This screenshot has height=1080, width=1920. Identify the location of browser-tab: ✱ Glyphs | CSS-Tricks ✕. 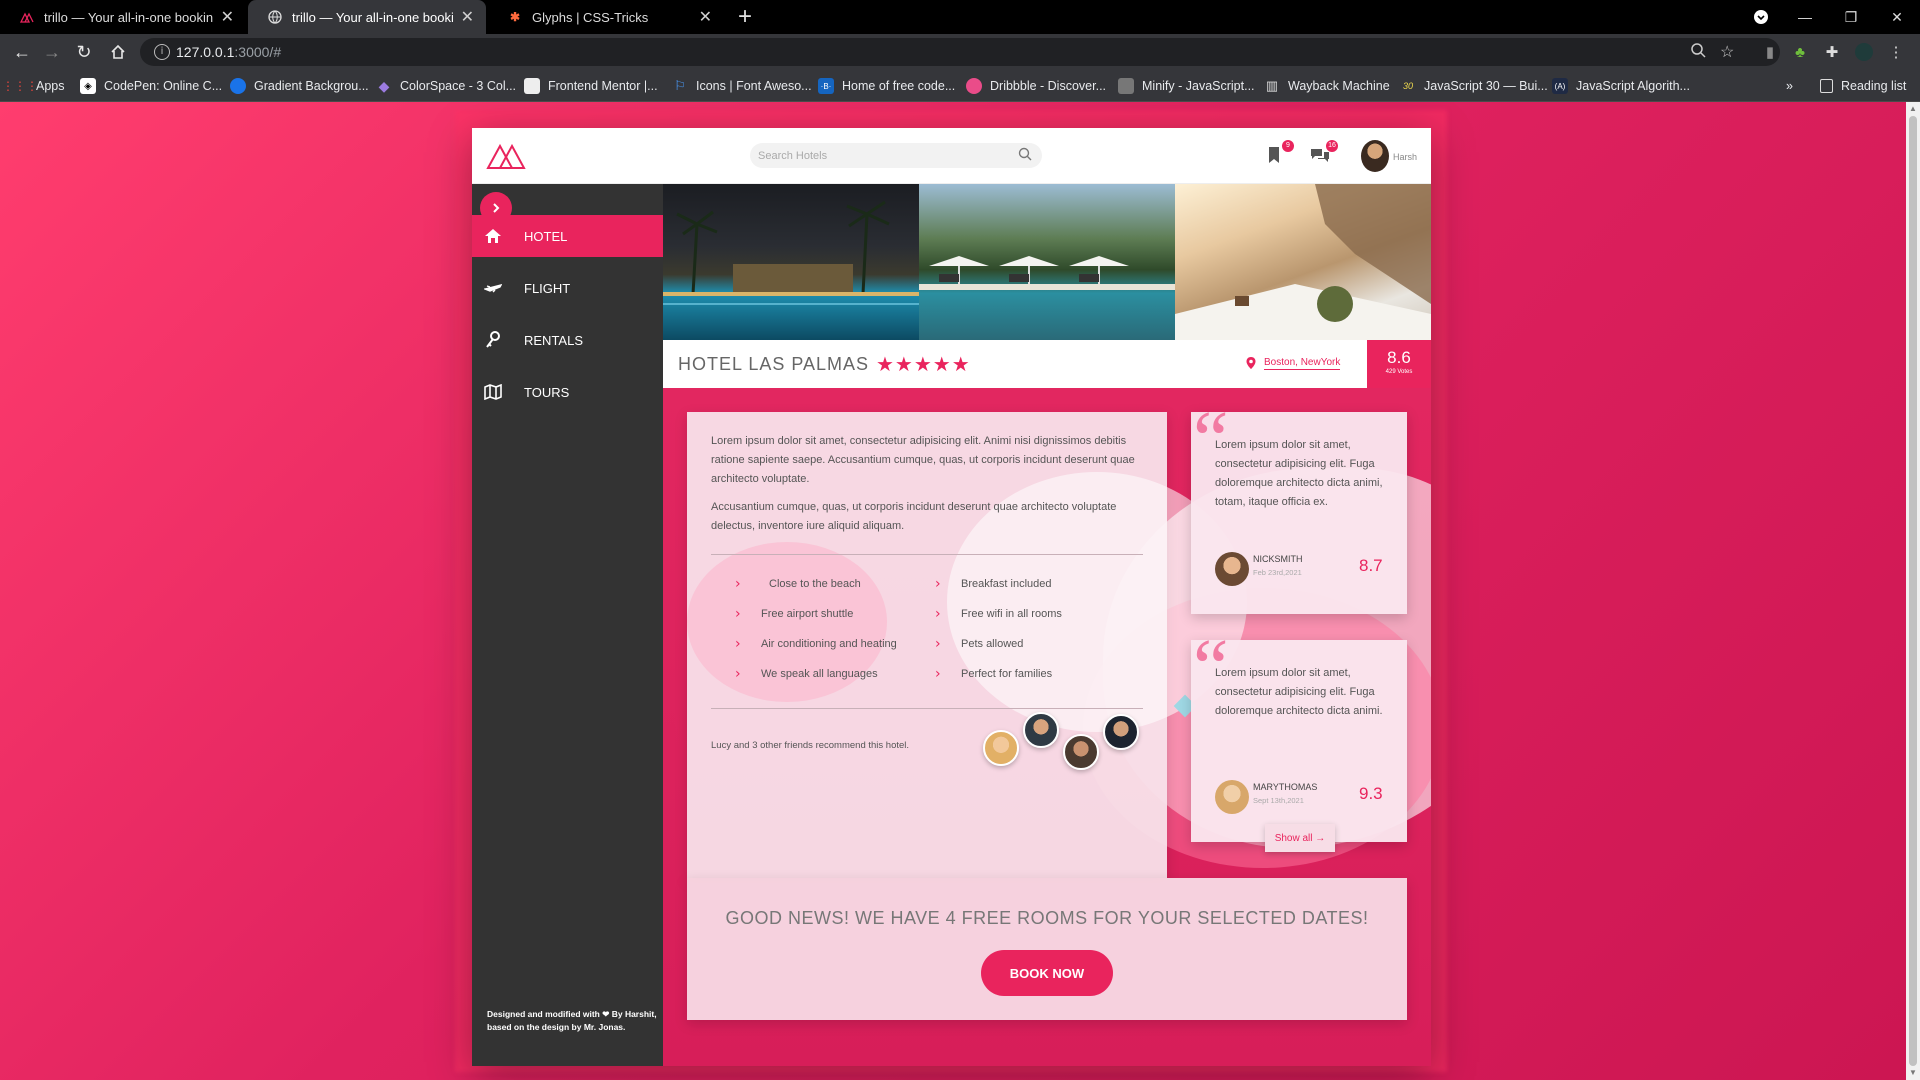
(606, 17).